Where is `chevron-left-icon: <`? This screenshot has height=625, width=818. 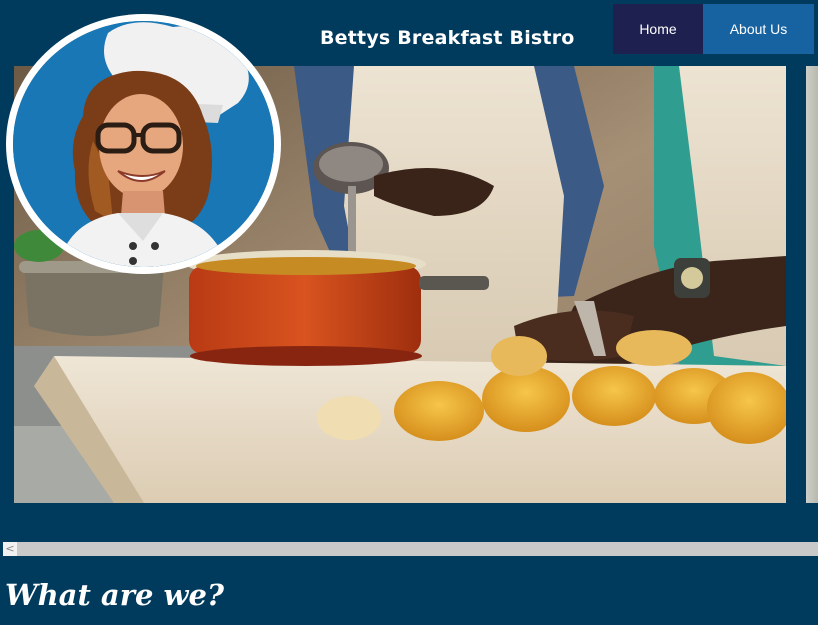 chevron-left-icon: < is located at coordinates (10, 549).